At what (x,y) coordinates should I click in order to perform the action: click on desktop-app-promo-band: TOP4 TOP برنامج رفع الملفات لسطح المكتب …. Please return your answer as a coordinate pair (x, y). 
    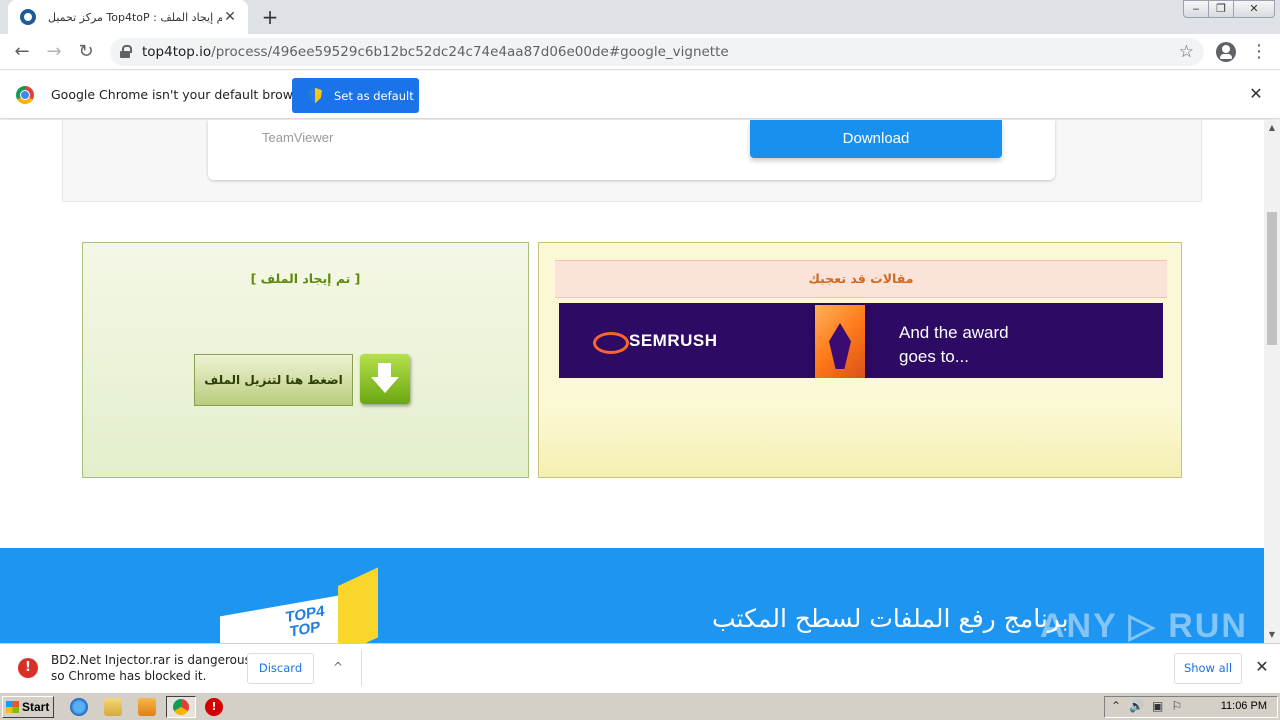
    Looking at the image, I should click on (632, 595).